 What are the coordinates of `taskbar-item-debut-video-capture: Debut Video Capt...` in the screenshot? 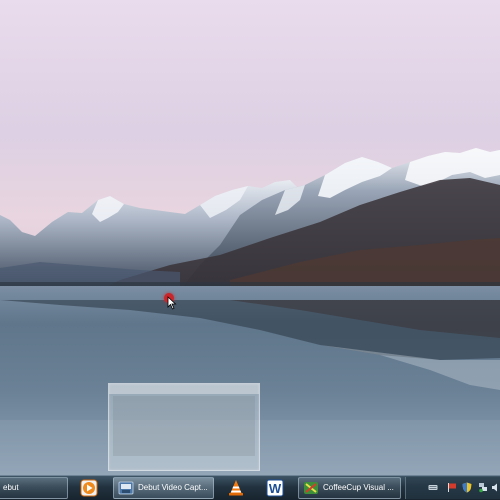 It's located at (163, 488).